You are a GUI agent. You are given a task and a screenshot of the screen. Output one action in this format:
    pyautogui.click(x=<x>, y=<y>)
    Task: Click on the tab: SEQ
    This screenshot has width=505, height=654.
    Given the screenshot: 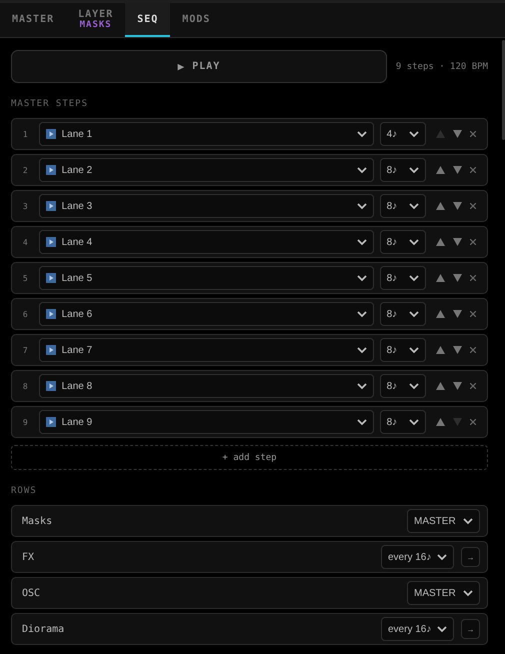 What is the action you would take?
    pyautogui.click(x=147, y=20)
    